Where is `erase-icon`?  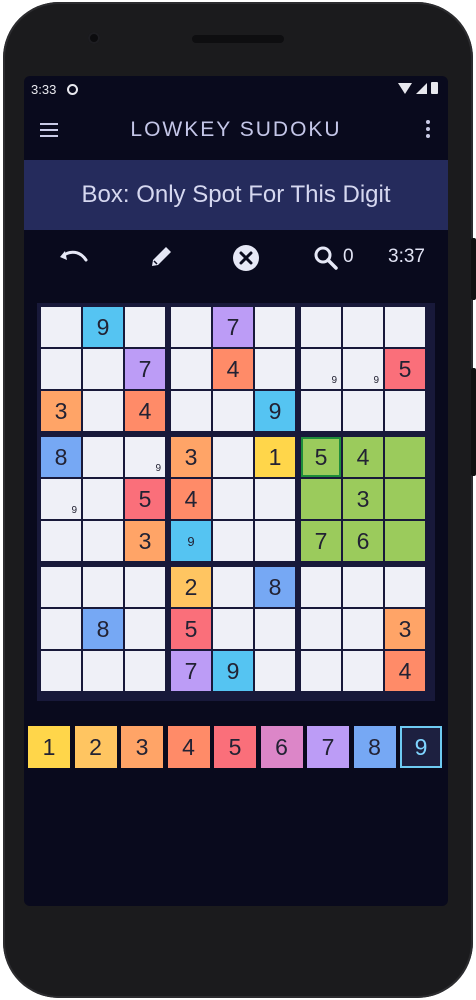
erase-icon is located at coordinates (246, 258).